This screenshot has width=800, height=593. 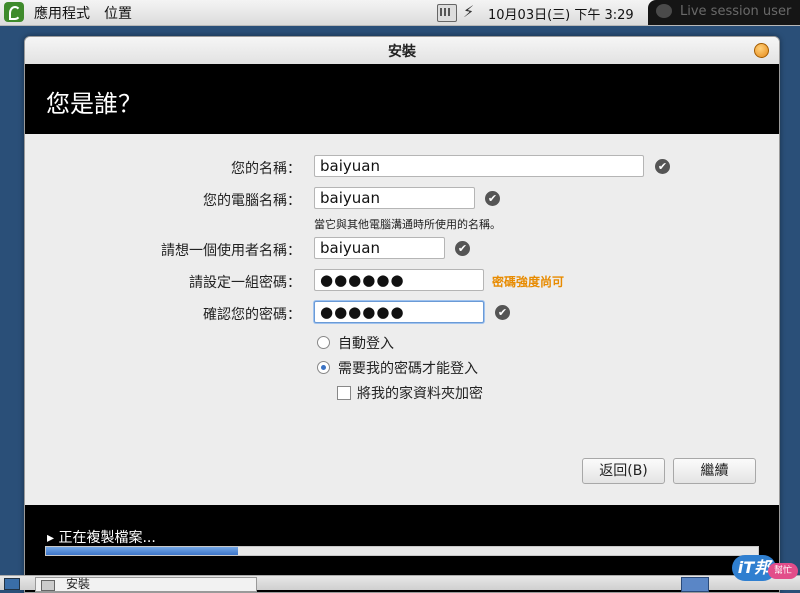 What do you see at coordinates (323, 342) in the screenshot?
I see `auto-login-radio` at bounding box center [323, 342].